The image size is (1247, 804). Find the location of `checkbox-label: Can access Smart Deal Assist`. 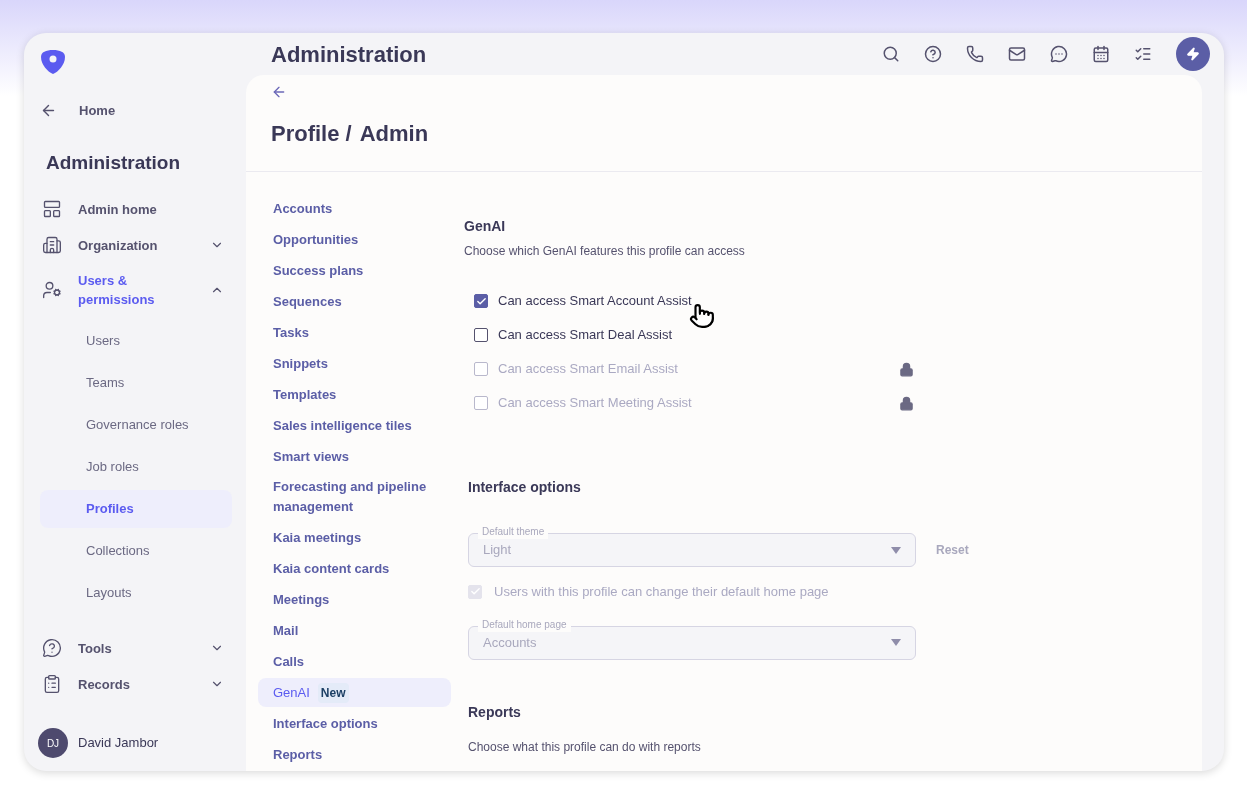

checkbox-label: Can access Smart Deal Assist is located at coordinates (585, 335).